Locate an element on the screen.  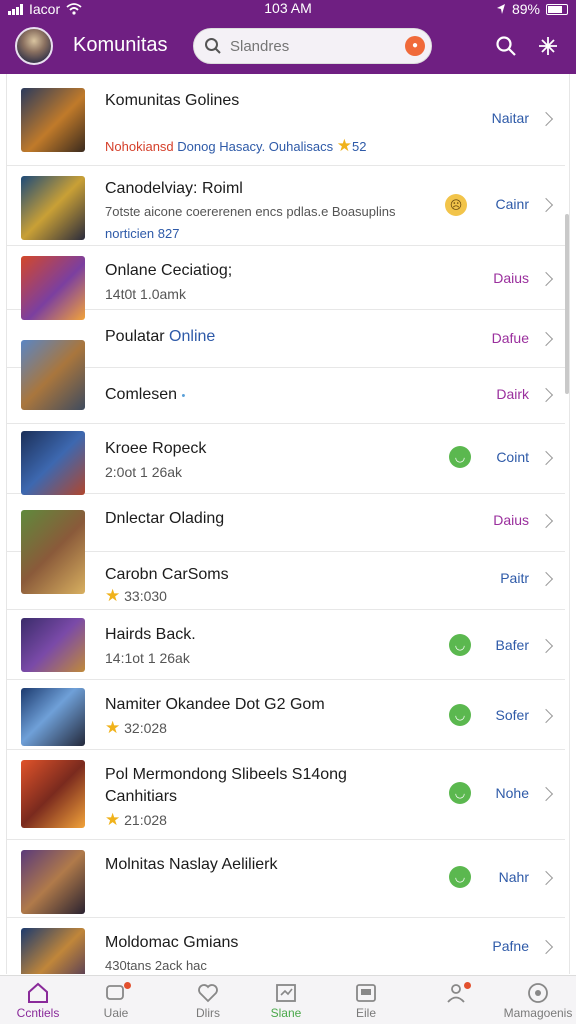
item-title: Komunitas Golines is located at coordinates (172, 100).